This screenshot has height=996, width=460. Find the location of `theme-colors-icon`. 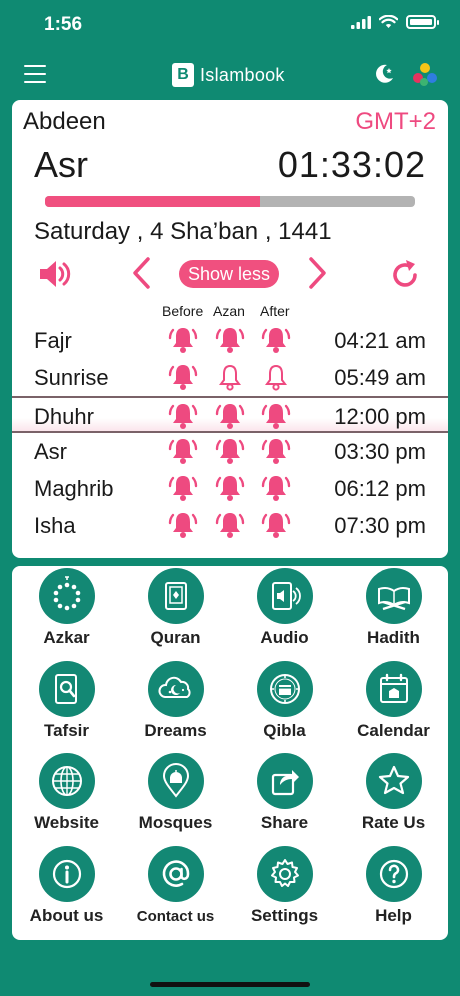

theme-colors-icon is located at coordinates (425, 75).